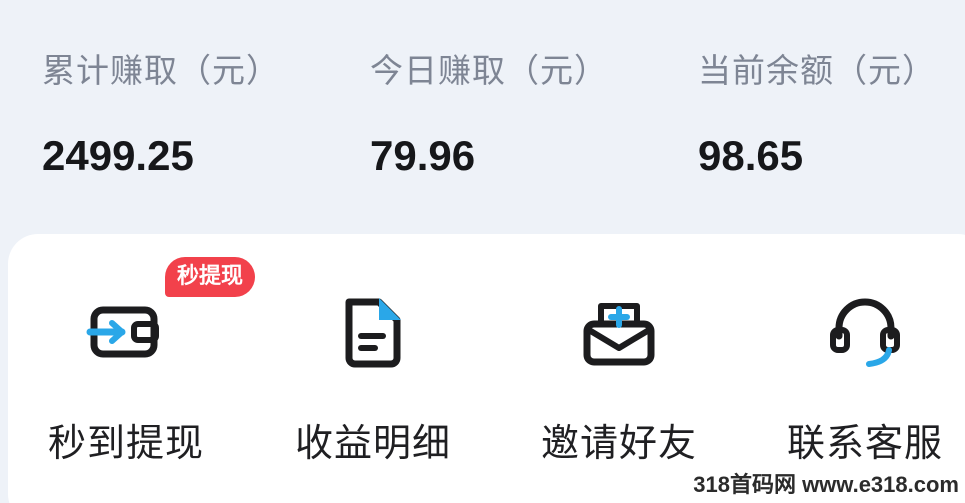 The image size is (965, 503). I want to click on headset-icon, so click(865, 332).